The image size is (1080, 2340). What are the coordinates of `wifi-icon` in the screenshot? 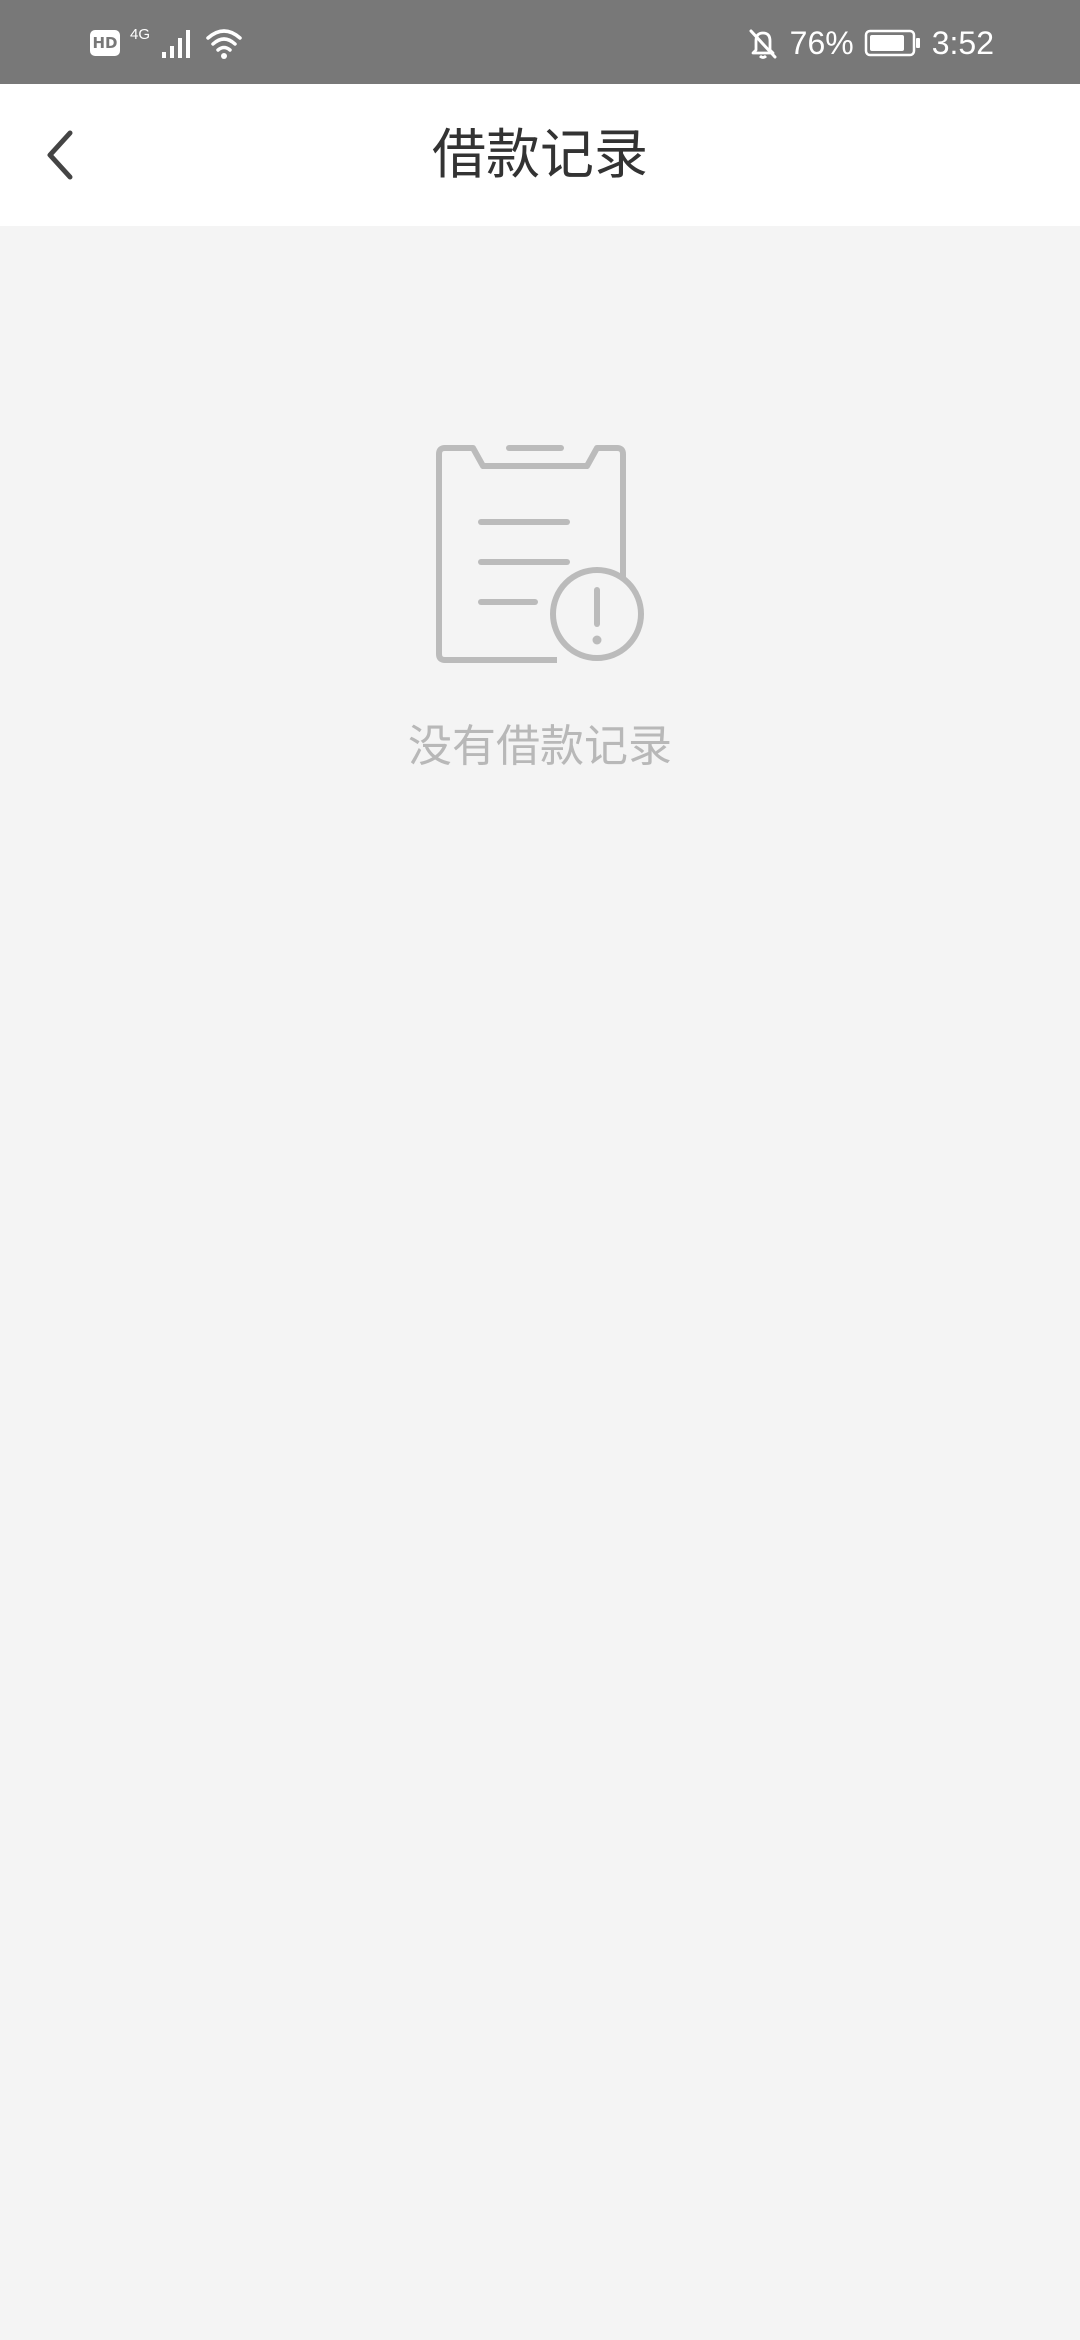 It's located at (224, 44).